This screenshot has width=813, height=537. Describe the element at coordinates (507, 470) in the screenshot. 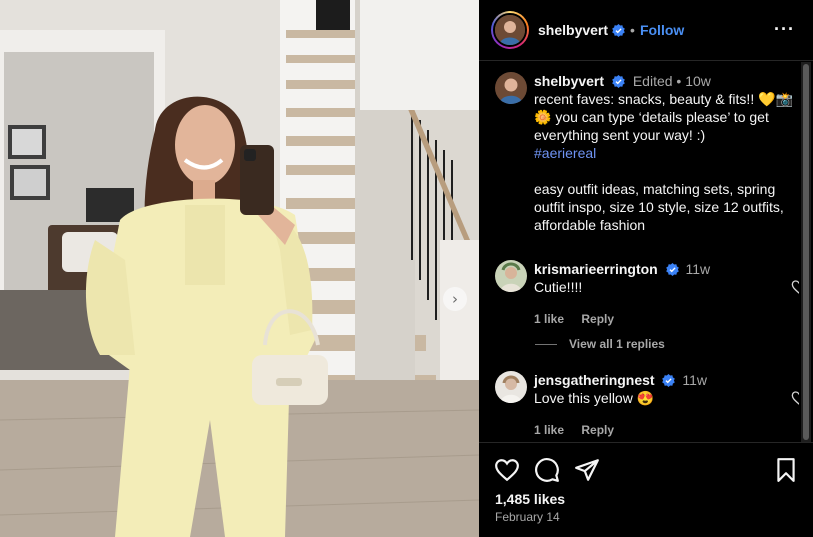

I see `like-heart-icon` at that location.